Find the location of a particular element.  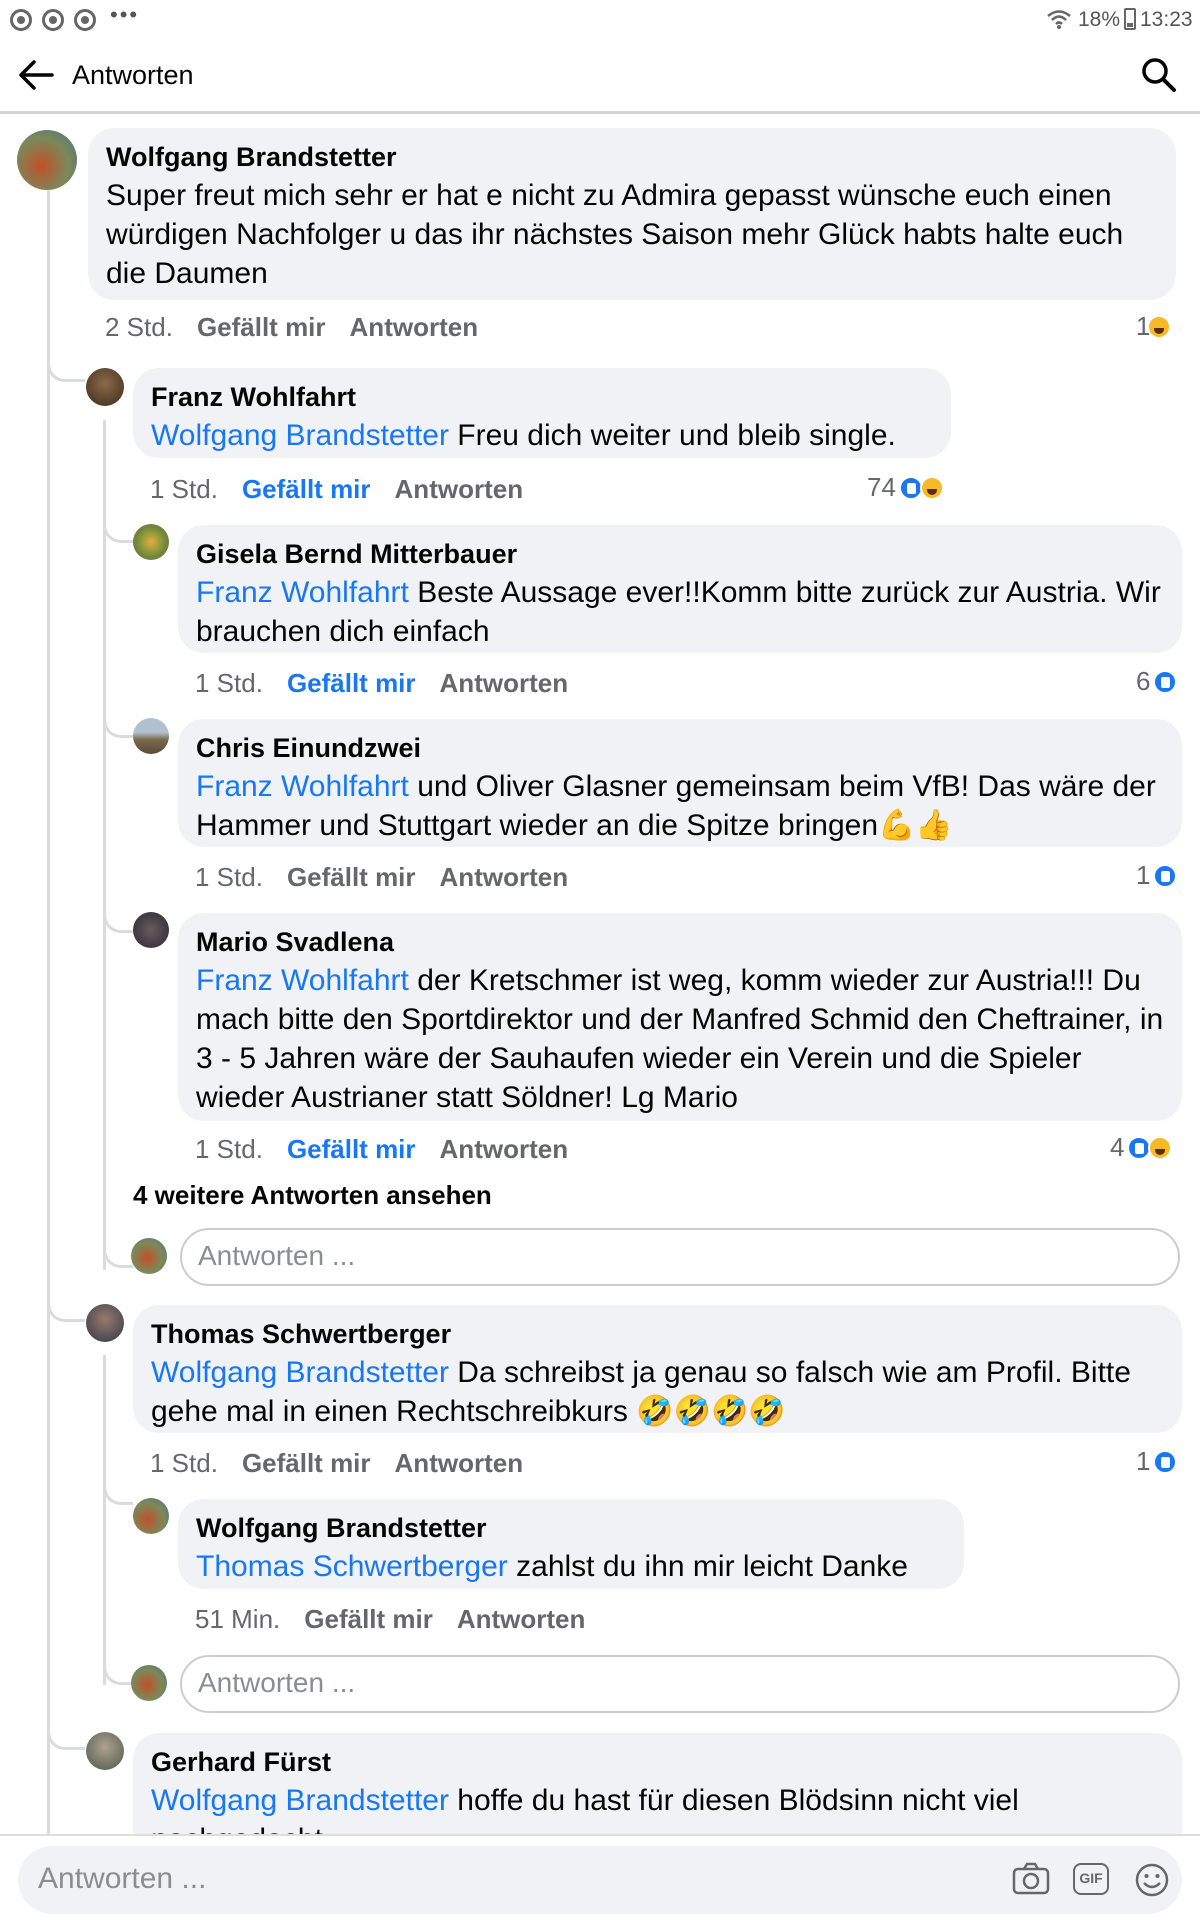

more-notifications-icon: ••• is located at coordinates (125, 14).